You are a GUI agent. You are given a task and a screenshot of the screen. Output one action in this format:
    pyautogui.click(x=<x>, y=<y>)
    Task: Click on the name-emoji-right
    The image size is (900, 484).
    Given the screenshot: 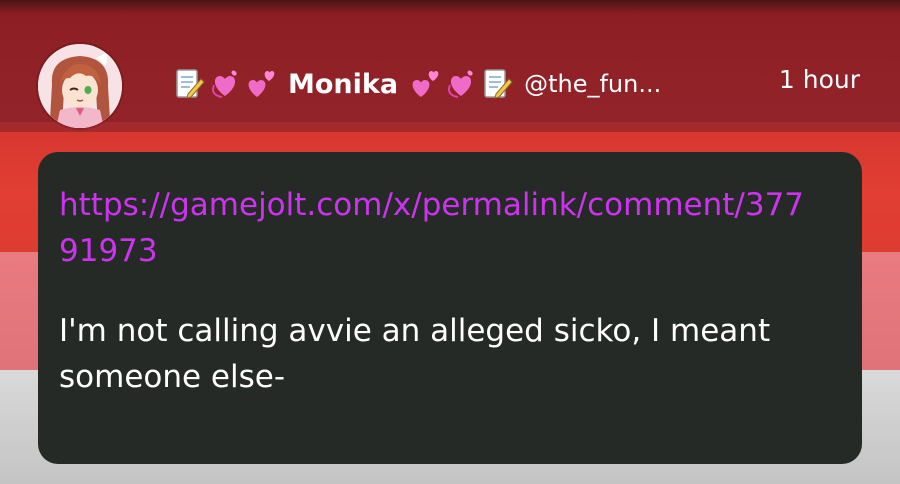 What is the action you would take?
    pyautogui.click(x=461, y=84)
    